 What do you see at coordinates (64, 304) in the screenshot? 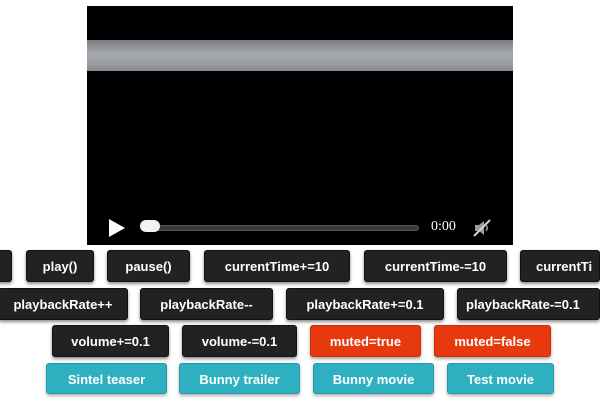
I see `playbackrate-increment-button: playbackRate++` at bounding box center [64, 304].